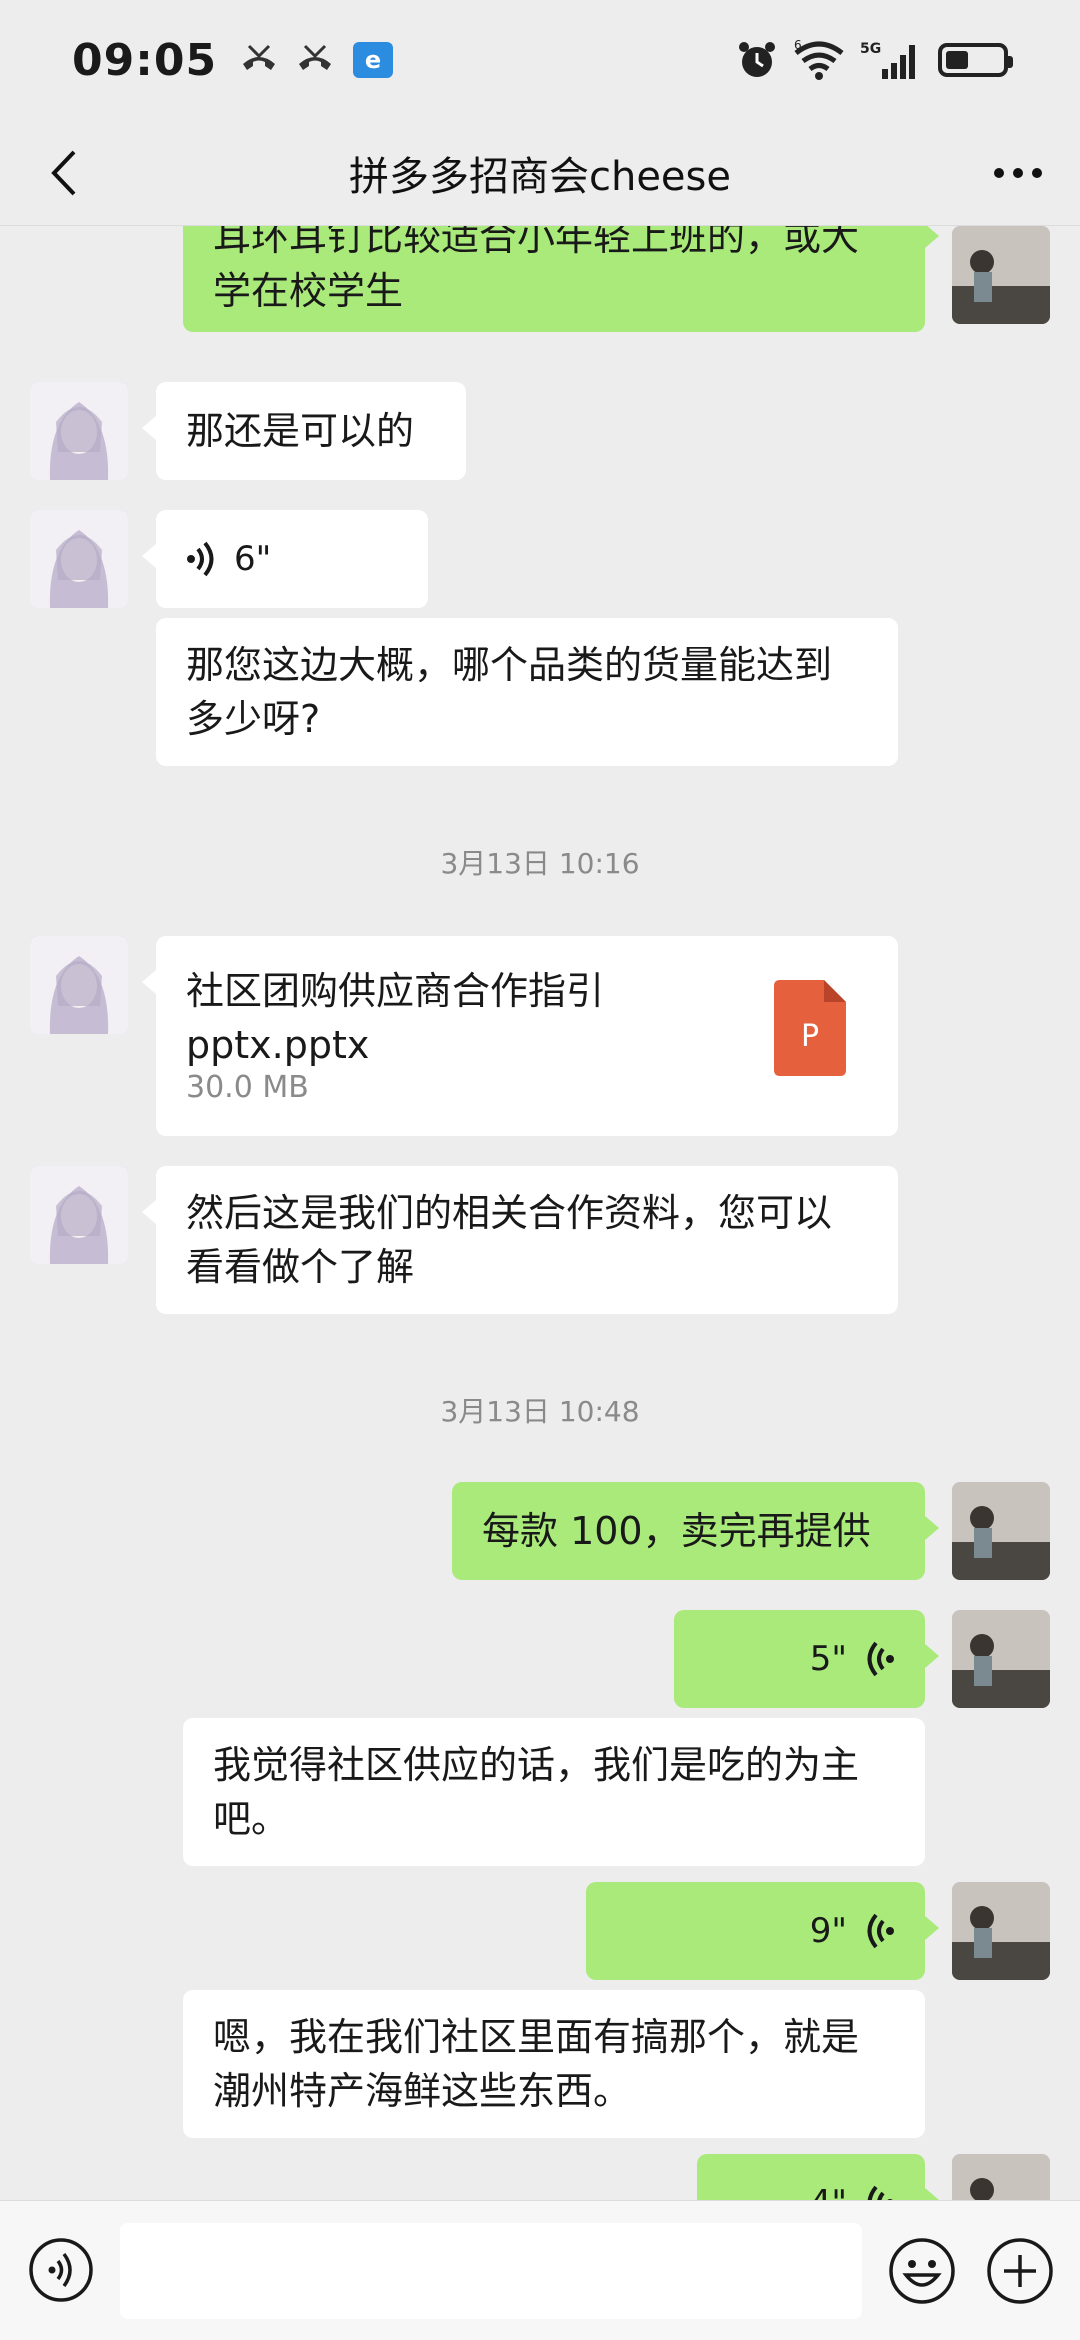 The height and width of the screenshot is (2340, 1080). I want to click on message-bubble: 我觉得社区供应的话，我们是吃的为主吧。, so click(554, 1792).